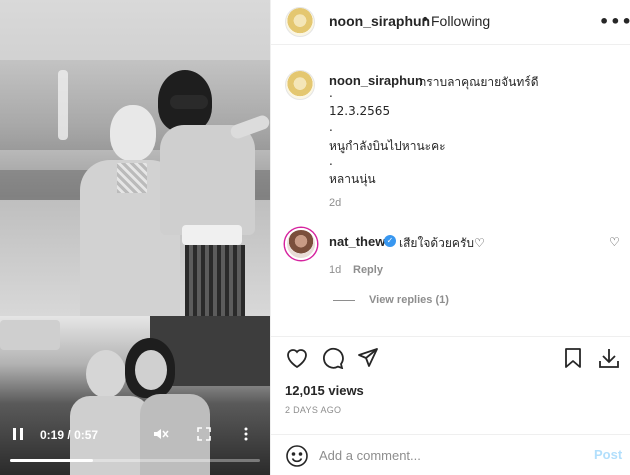 The image size is (630, 475). I want to click on download-icon, so click(609, 358).